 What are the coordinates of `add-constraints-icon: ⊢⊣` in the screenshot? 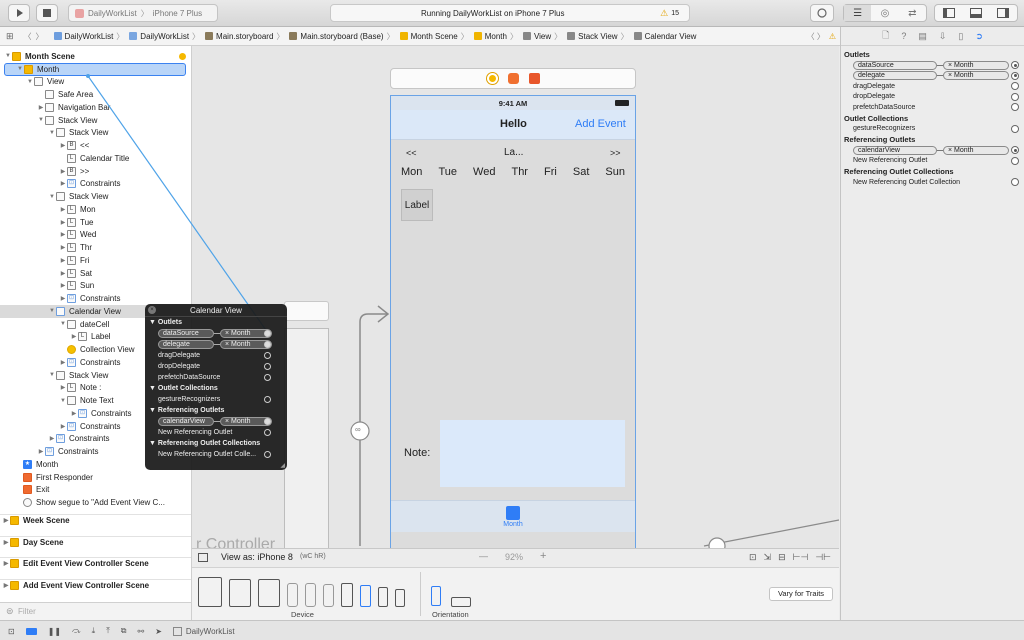 It's located at (801, 557).